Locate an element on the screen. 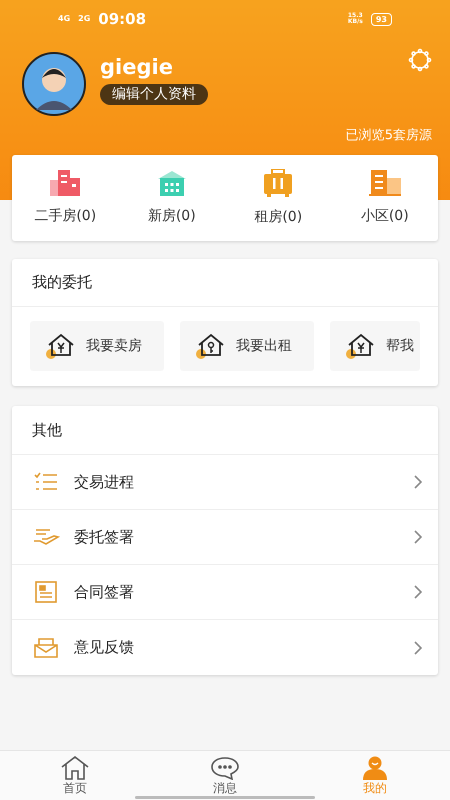 Image resolution: width=450 pixels, height=800 pixels. building-icon is located at coordinates (384, 183).